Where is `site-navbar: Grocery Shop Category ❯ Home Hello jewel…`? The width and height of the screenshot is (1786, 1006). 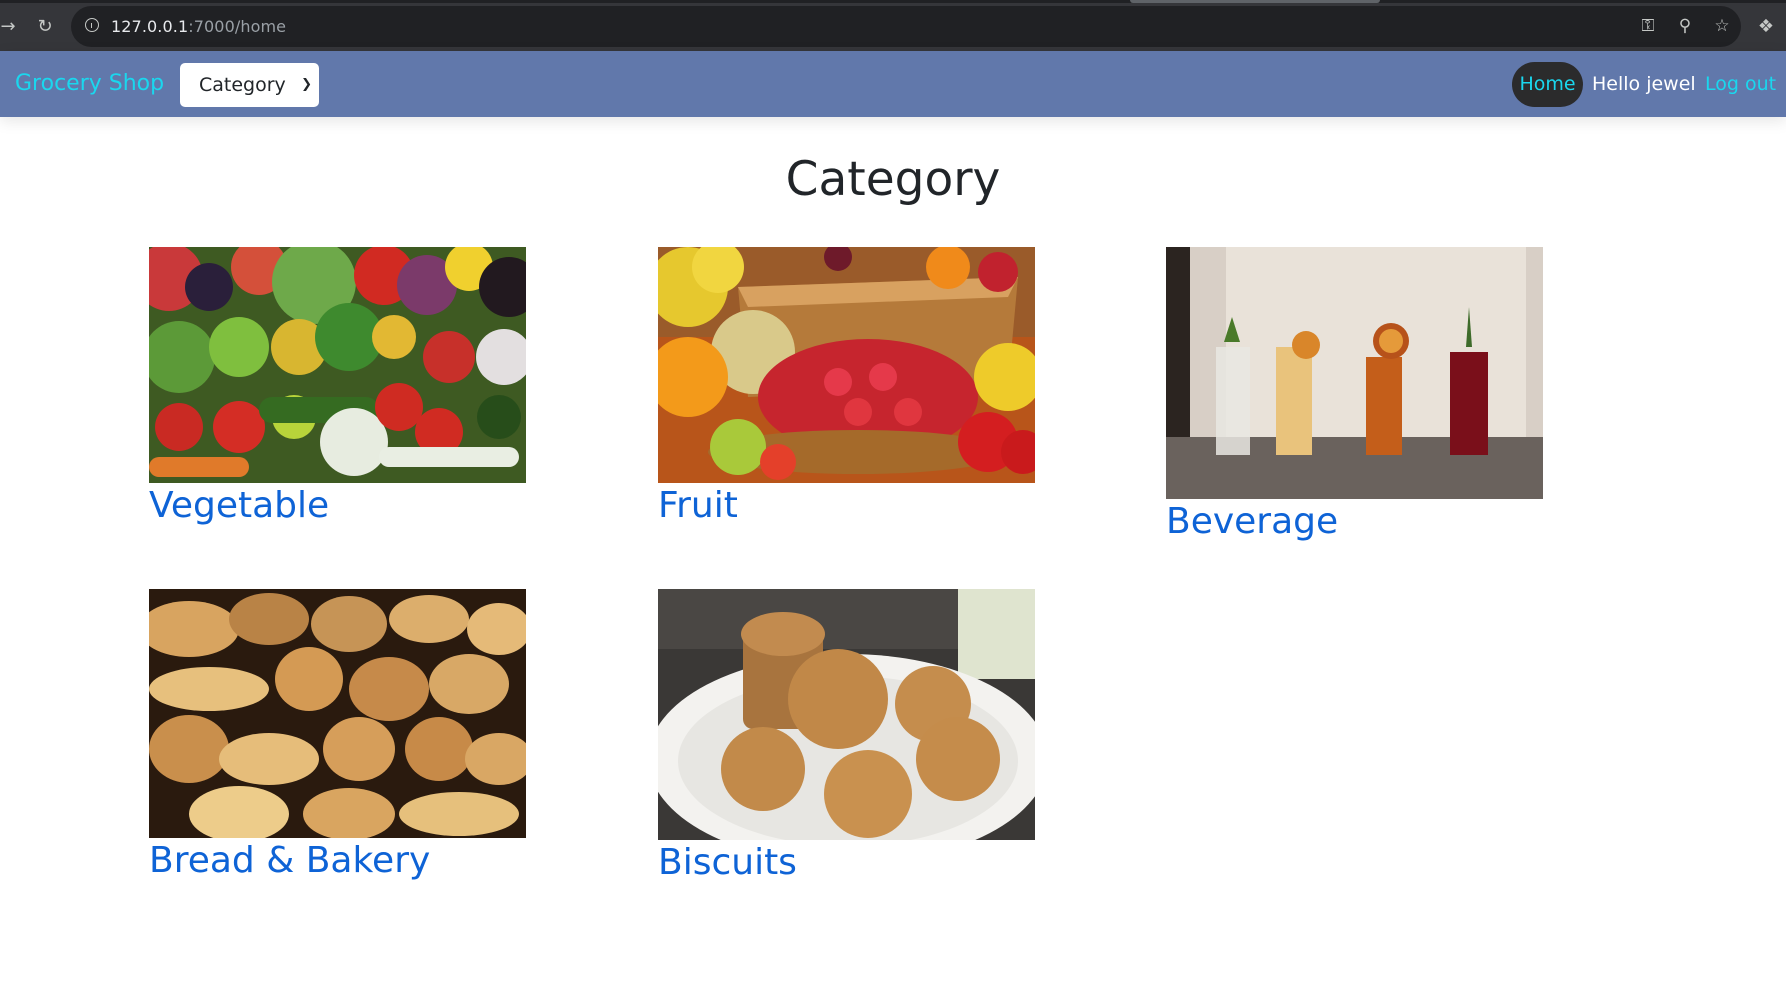
site-navbar: Grocery Shop Category ❯ Home Hello jewel… is located at coordinates (893, 84).